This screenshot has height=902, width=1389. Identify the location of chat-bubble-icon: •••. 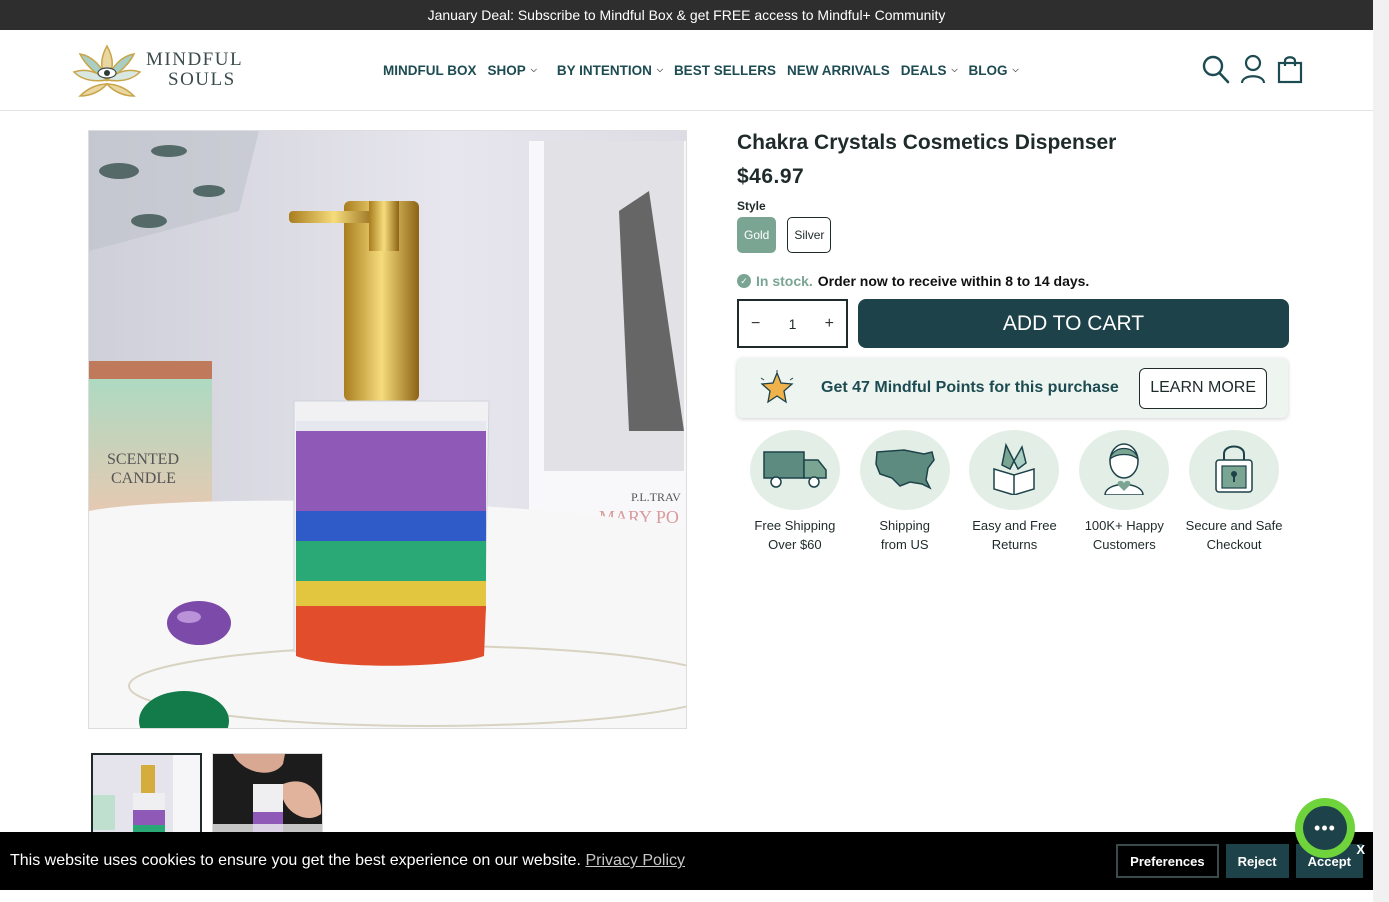
(1325, 828).